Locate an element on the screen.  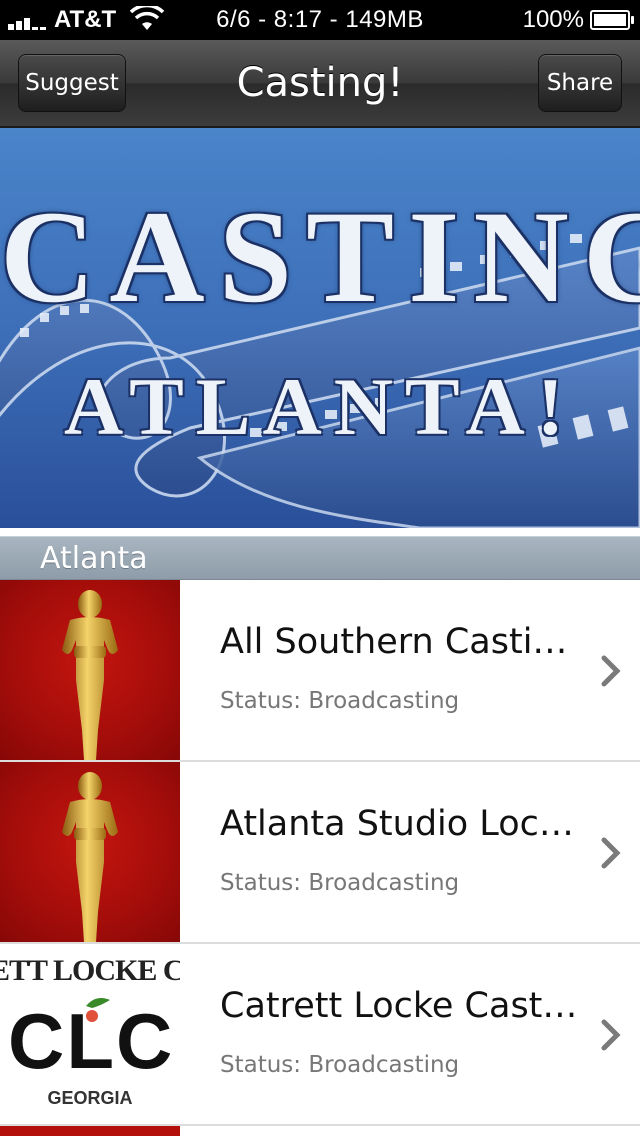
battery-icon is located at coordinates (612, 20).